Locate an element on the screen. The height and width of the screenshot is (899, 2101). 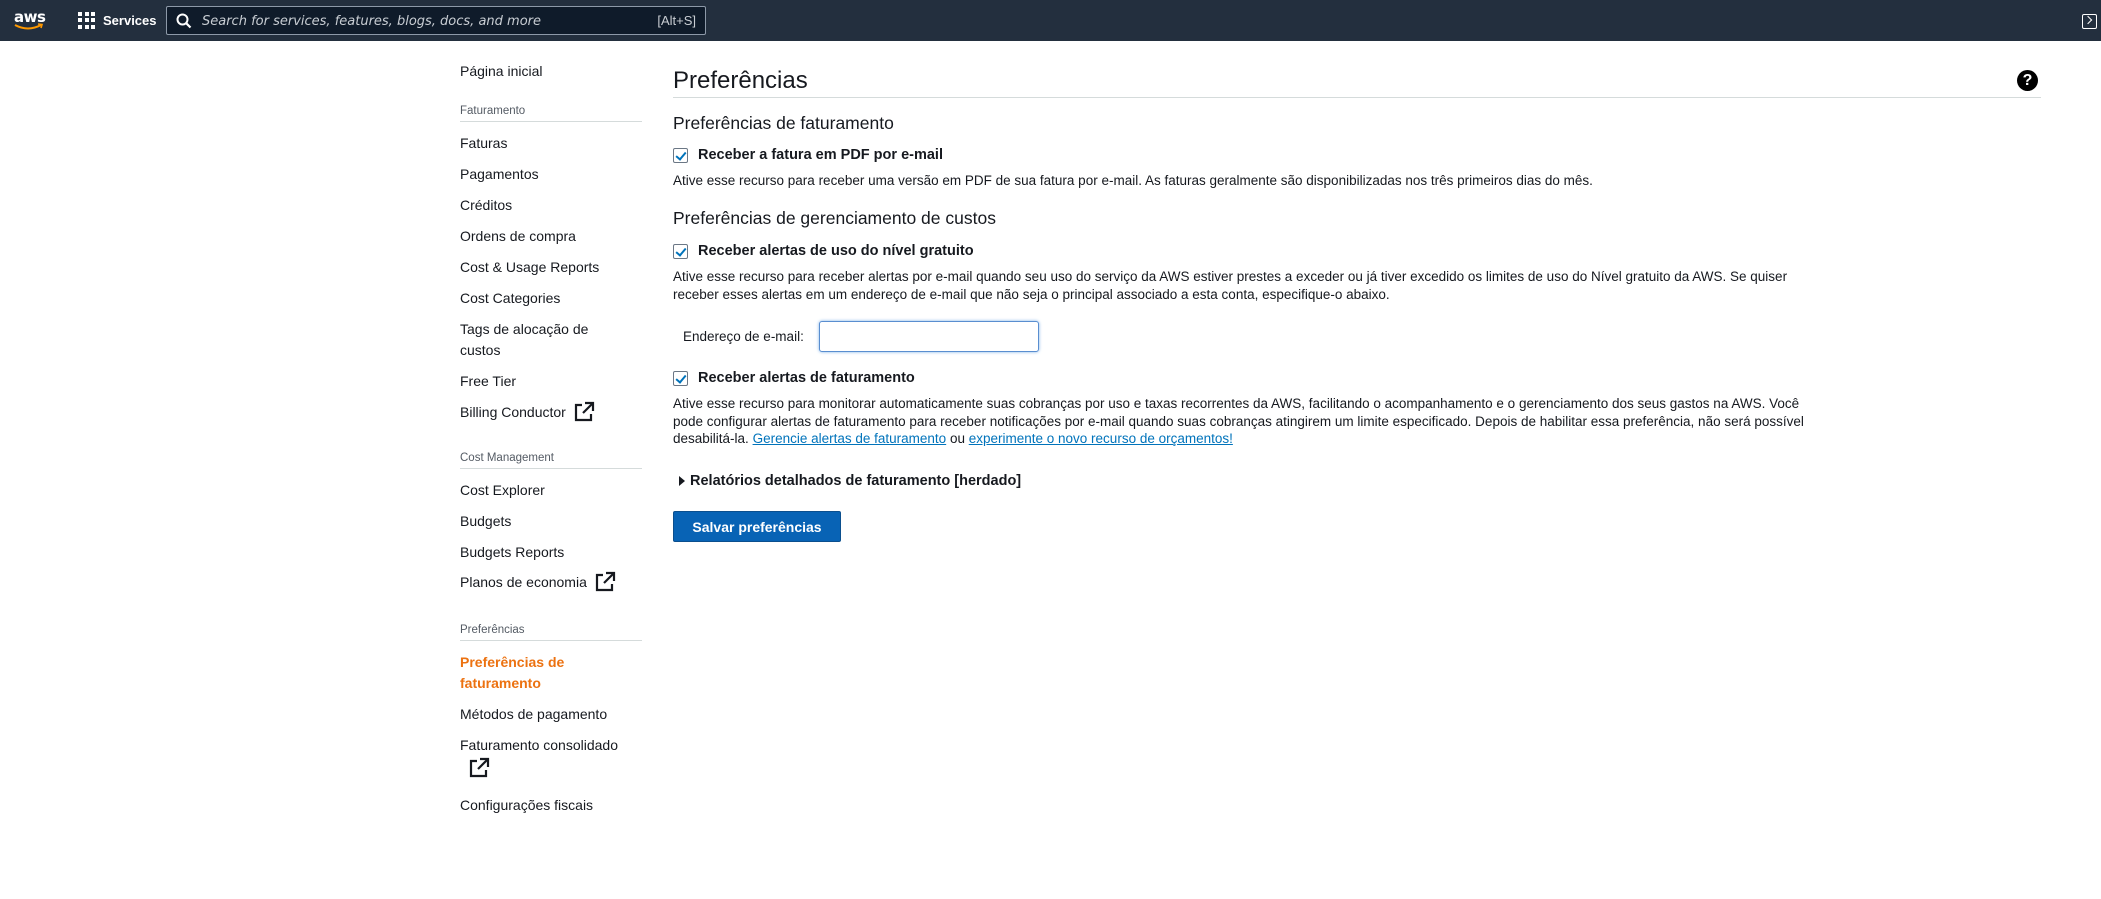
cost-management-heading: Preferências de gerenciamento de custos is located at coordinates (834, 218).